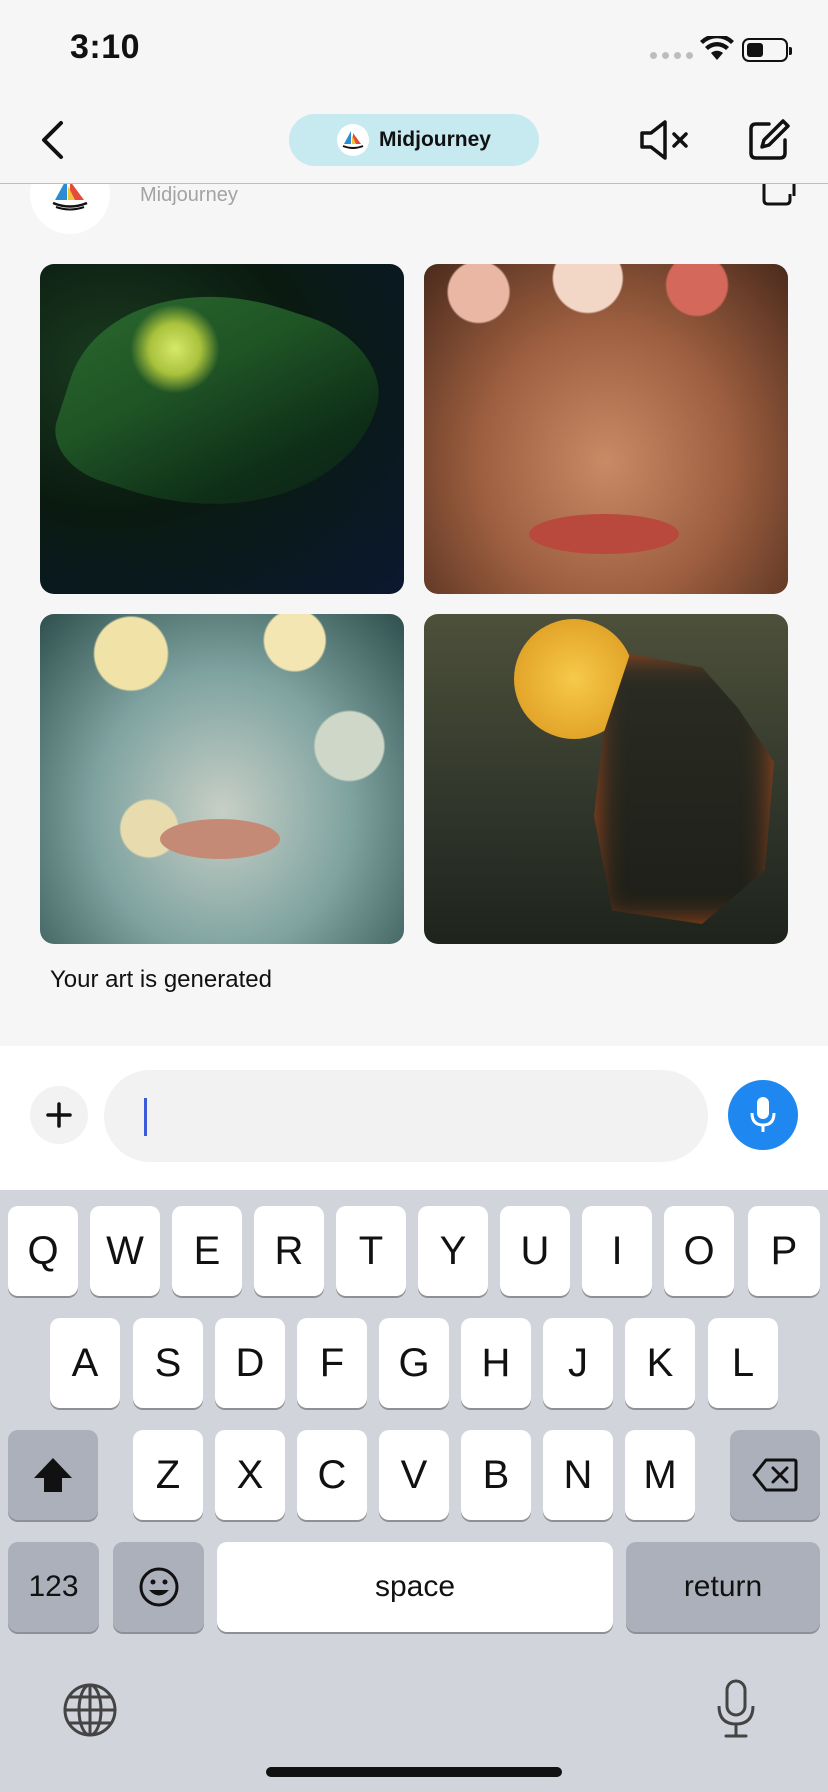 This screenshot has height=1792, width=828. What do you see at coordinates (414, 1363) in the screenshot?
I see `key-g: G` at bounding box center [414, 1363].